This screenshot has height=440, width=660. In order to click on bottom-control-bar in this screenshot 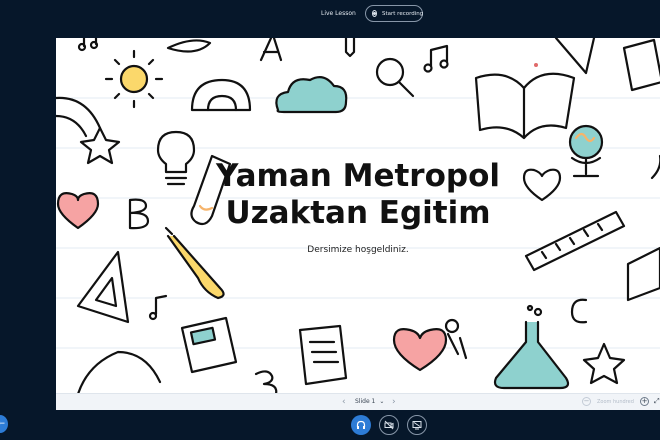, I will do `click(330, 425)`.